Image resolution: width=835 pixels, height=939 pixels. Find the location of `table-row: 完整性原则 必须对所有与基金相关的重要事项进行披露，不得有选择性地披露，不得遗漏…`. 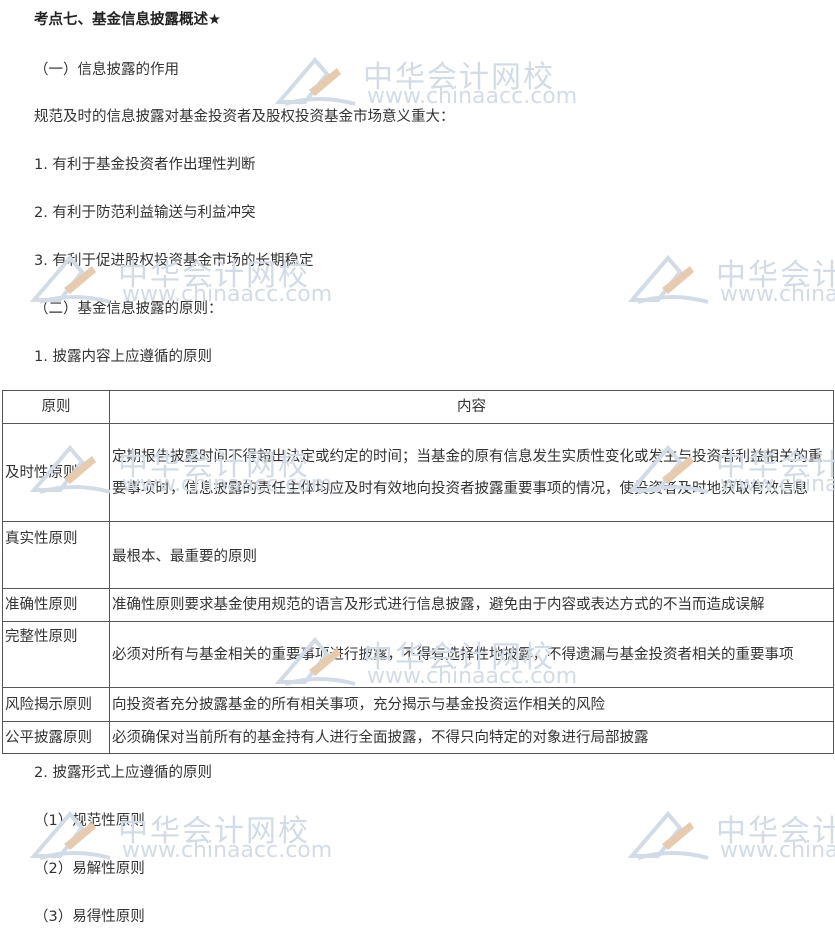

table-row: 完整性原则 必须对所有与基金相关的重要事项进行披露，不得有选择性地披露，不得遗漏… is located at coordinates (418, 654).